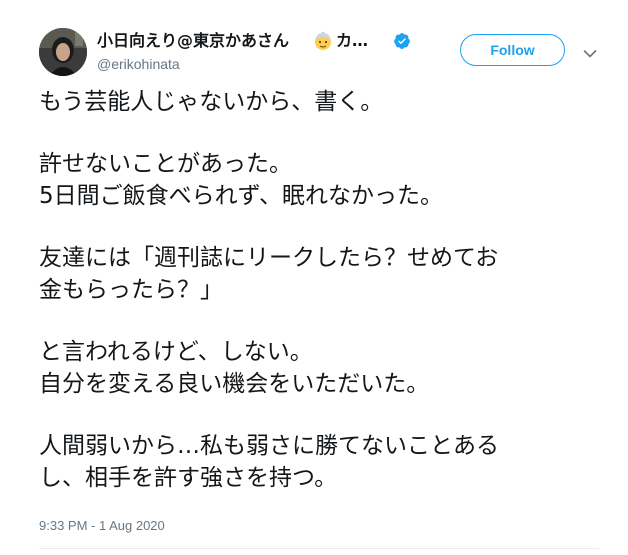 This screenshot has height=555, width=628. What do you see at coordinates (176, 352) in the screenshot?
I see `tweet-text-line: と言われるけど、しない。` at bounding box center [176, 352].